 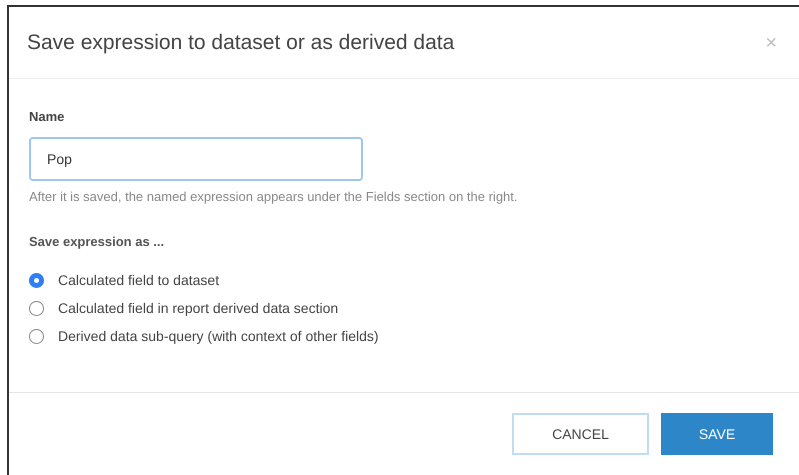 I want to click on save-button: SAVE, so click(x=717, y=434).